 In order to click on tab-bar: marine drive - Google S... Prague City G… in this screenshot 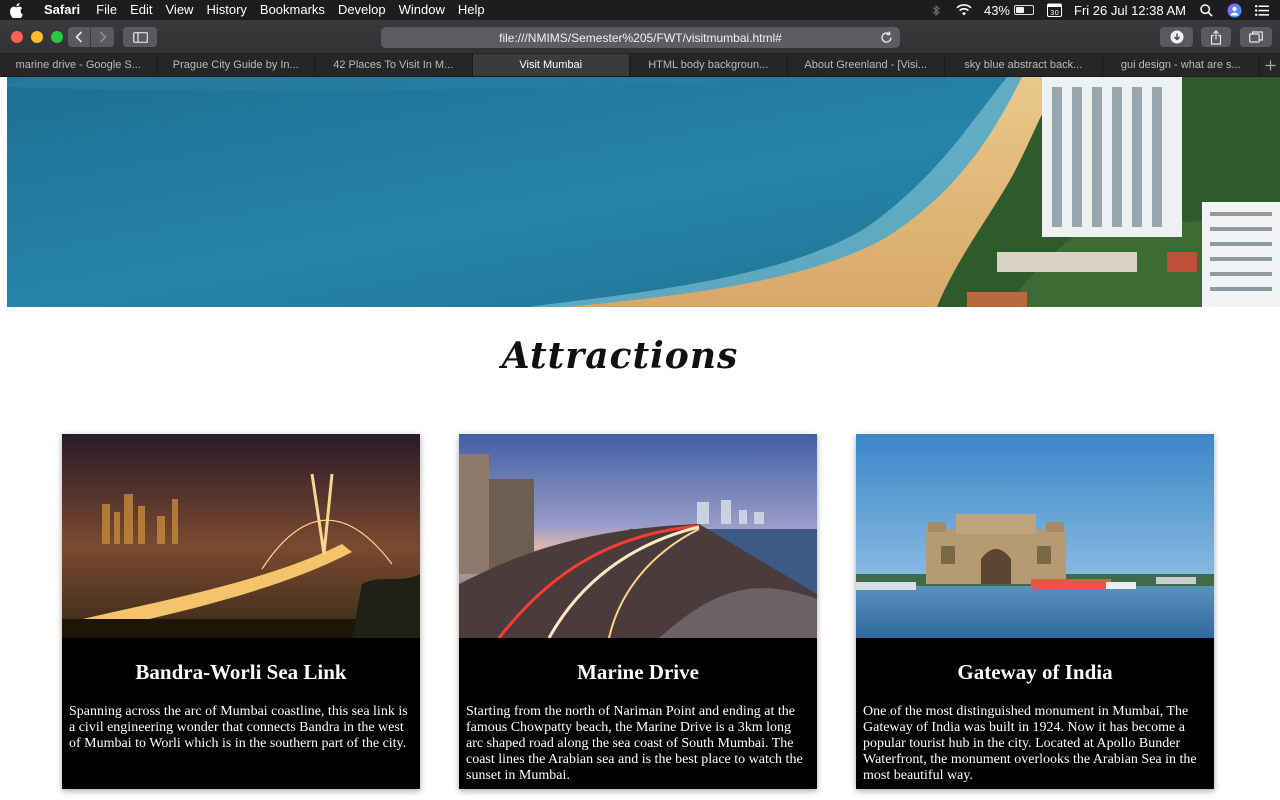, I will do `click(640, 65)`.